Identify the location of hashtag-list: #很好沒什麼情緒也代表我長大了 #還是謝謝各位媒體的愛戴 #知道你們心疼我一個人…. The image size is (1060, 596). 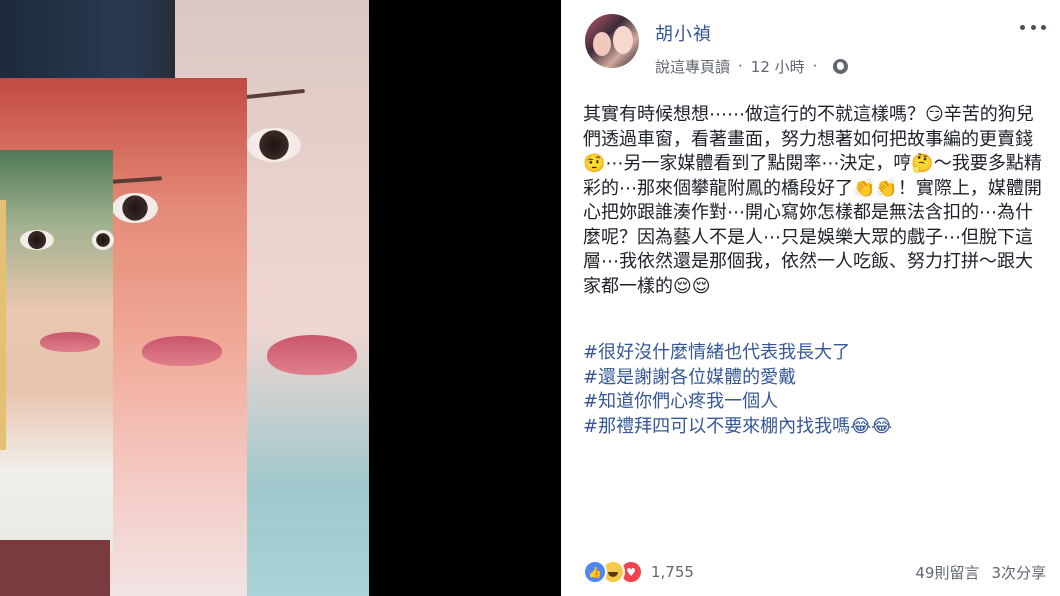
(814, 390).